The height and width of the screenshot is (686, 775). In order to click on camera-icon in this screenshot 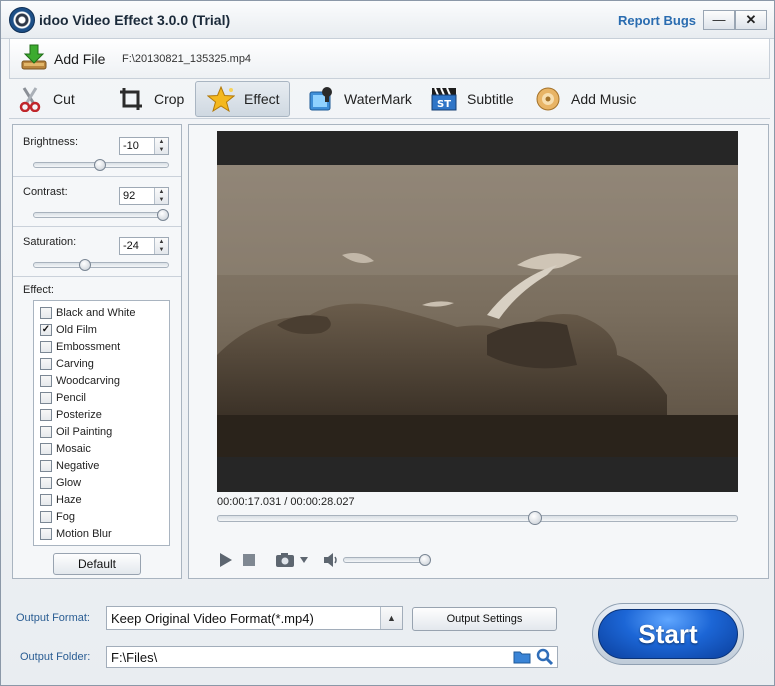, I will do `click(292, 560)`.